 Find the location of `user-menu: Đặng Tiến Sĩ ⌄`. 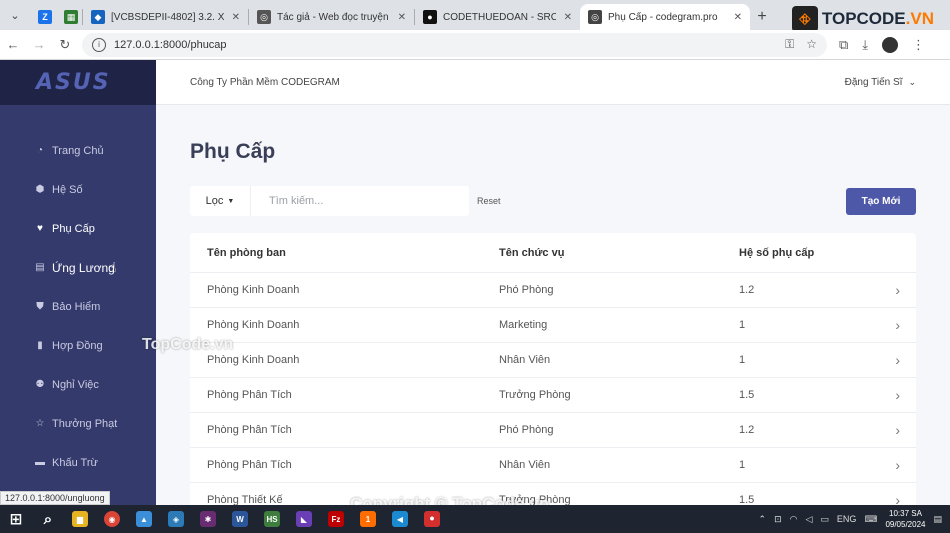

user-menu: Đặng Tiến Sĩ ⌄ is located at coordinates (880, 82).